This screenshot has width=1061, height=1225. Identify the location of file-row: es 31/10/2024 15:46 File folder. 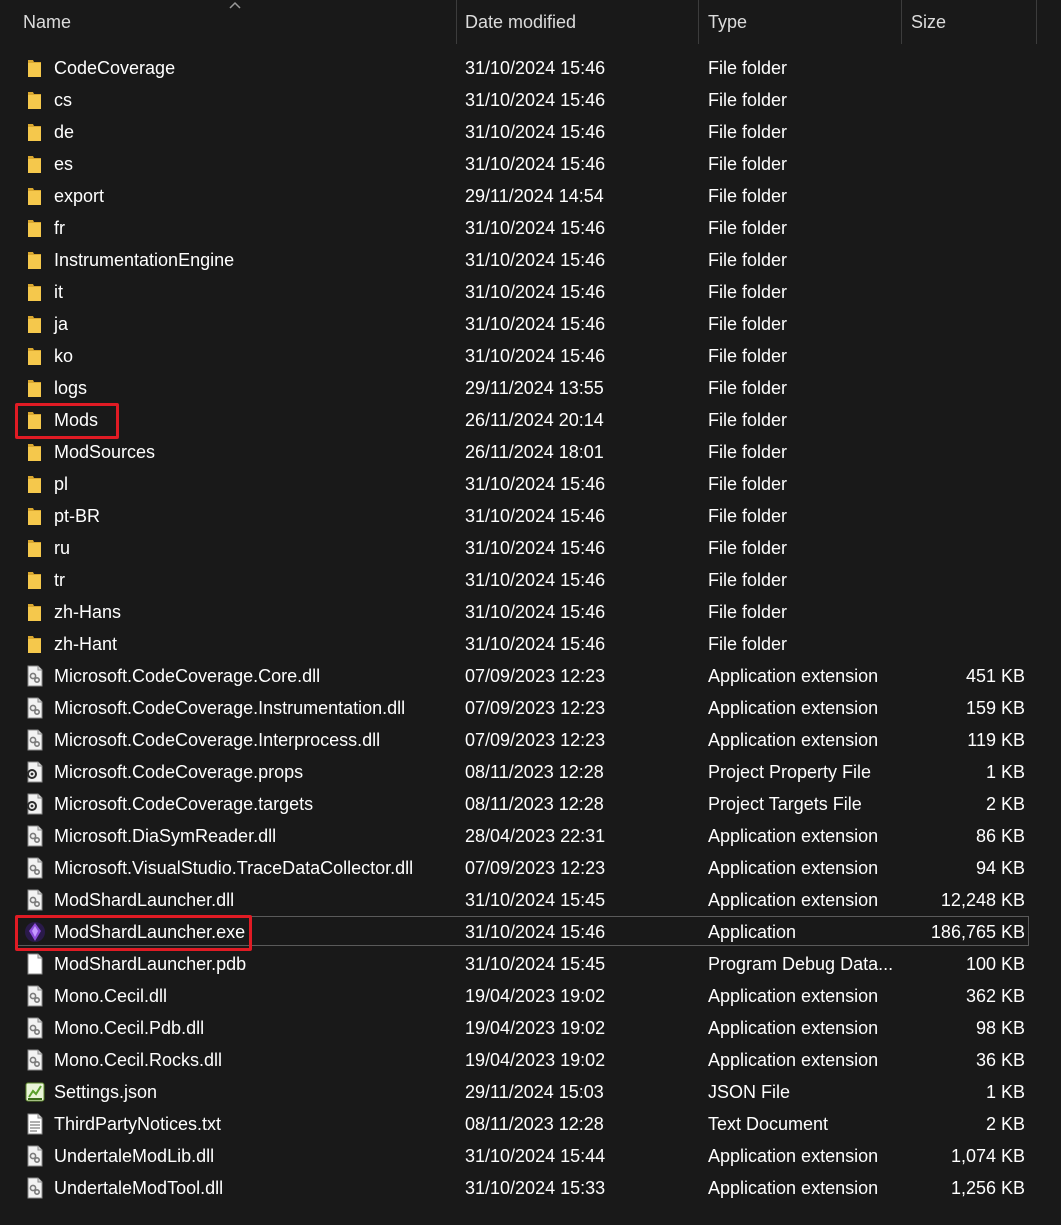
(530, 164).